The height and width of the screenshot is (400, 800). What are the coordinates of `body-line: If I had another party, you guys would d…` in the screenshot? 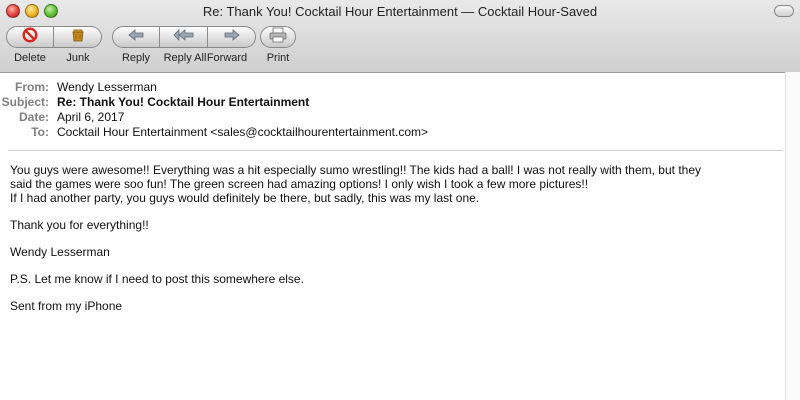 It's located at (245, 198).